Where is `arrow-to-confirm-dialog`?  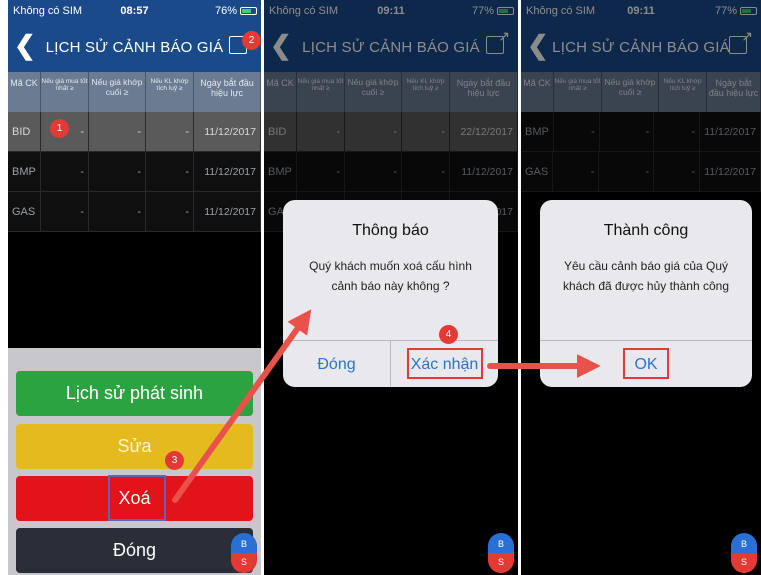 arrow-to-confirm-dialog is located at coordinates (242, 406).